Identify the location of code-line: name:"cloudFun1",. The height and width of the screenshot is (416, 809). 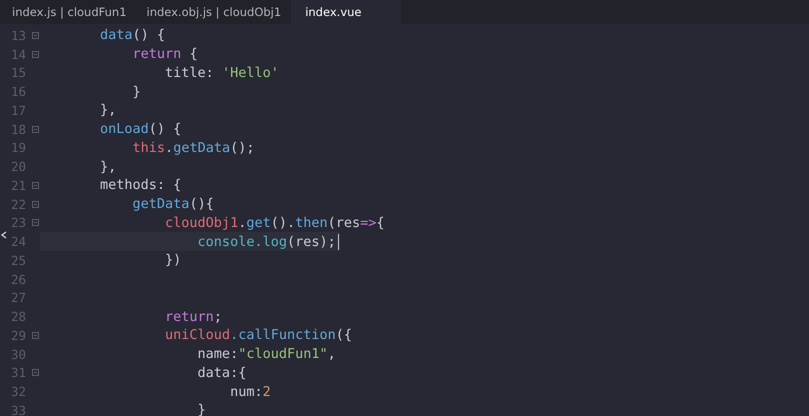
(266, 354).